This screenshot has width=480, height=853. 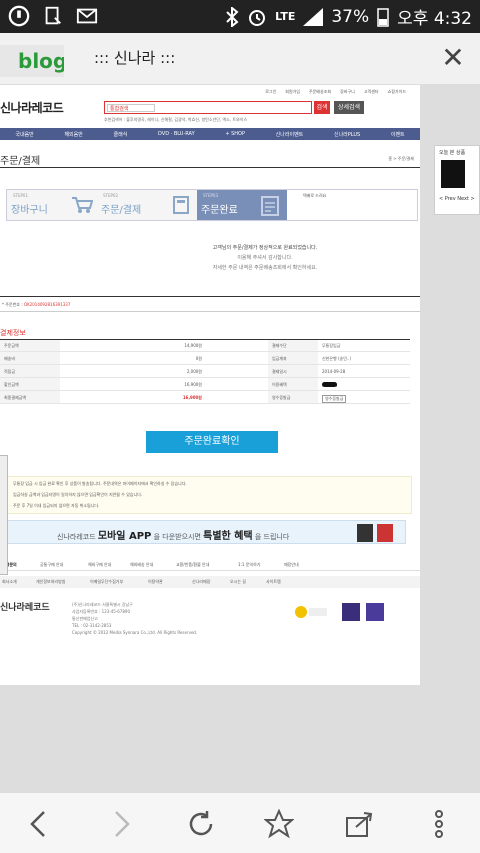 What do you see at coordinates (240, 822) in the screenshot?
I see `browser-bottom-bar` at bounding box center [240, 822].